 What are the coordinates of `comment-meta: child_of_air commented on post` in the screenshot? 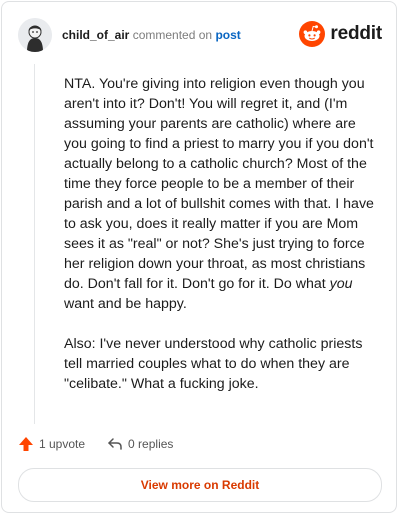 It's located at (151, 35).